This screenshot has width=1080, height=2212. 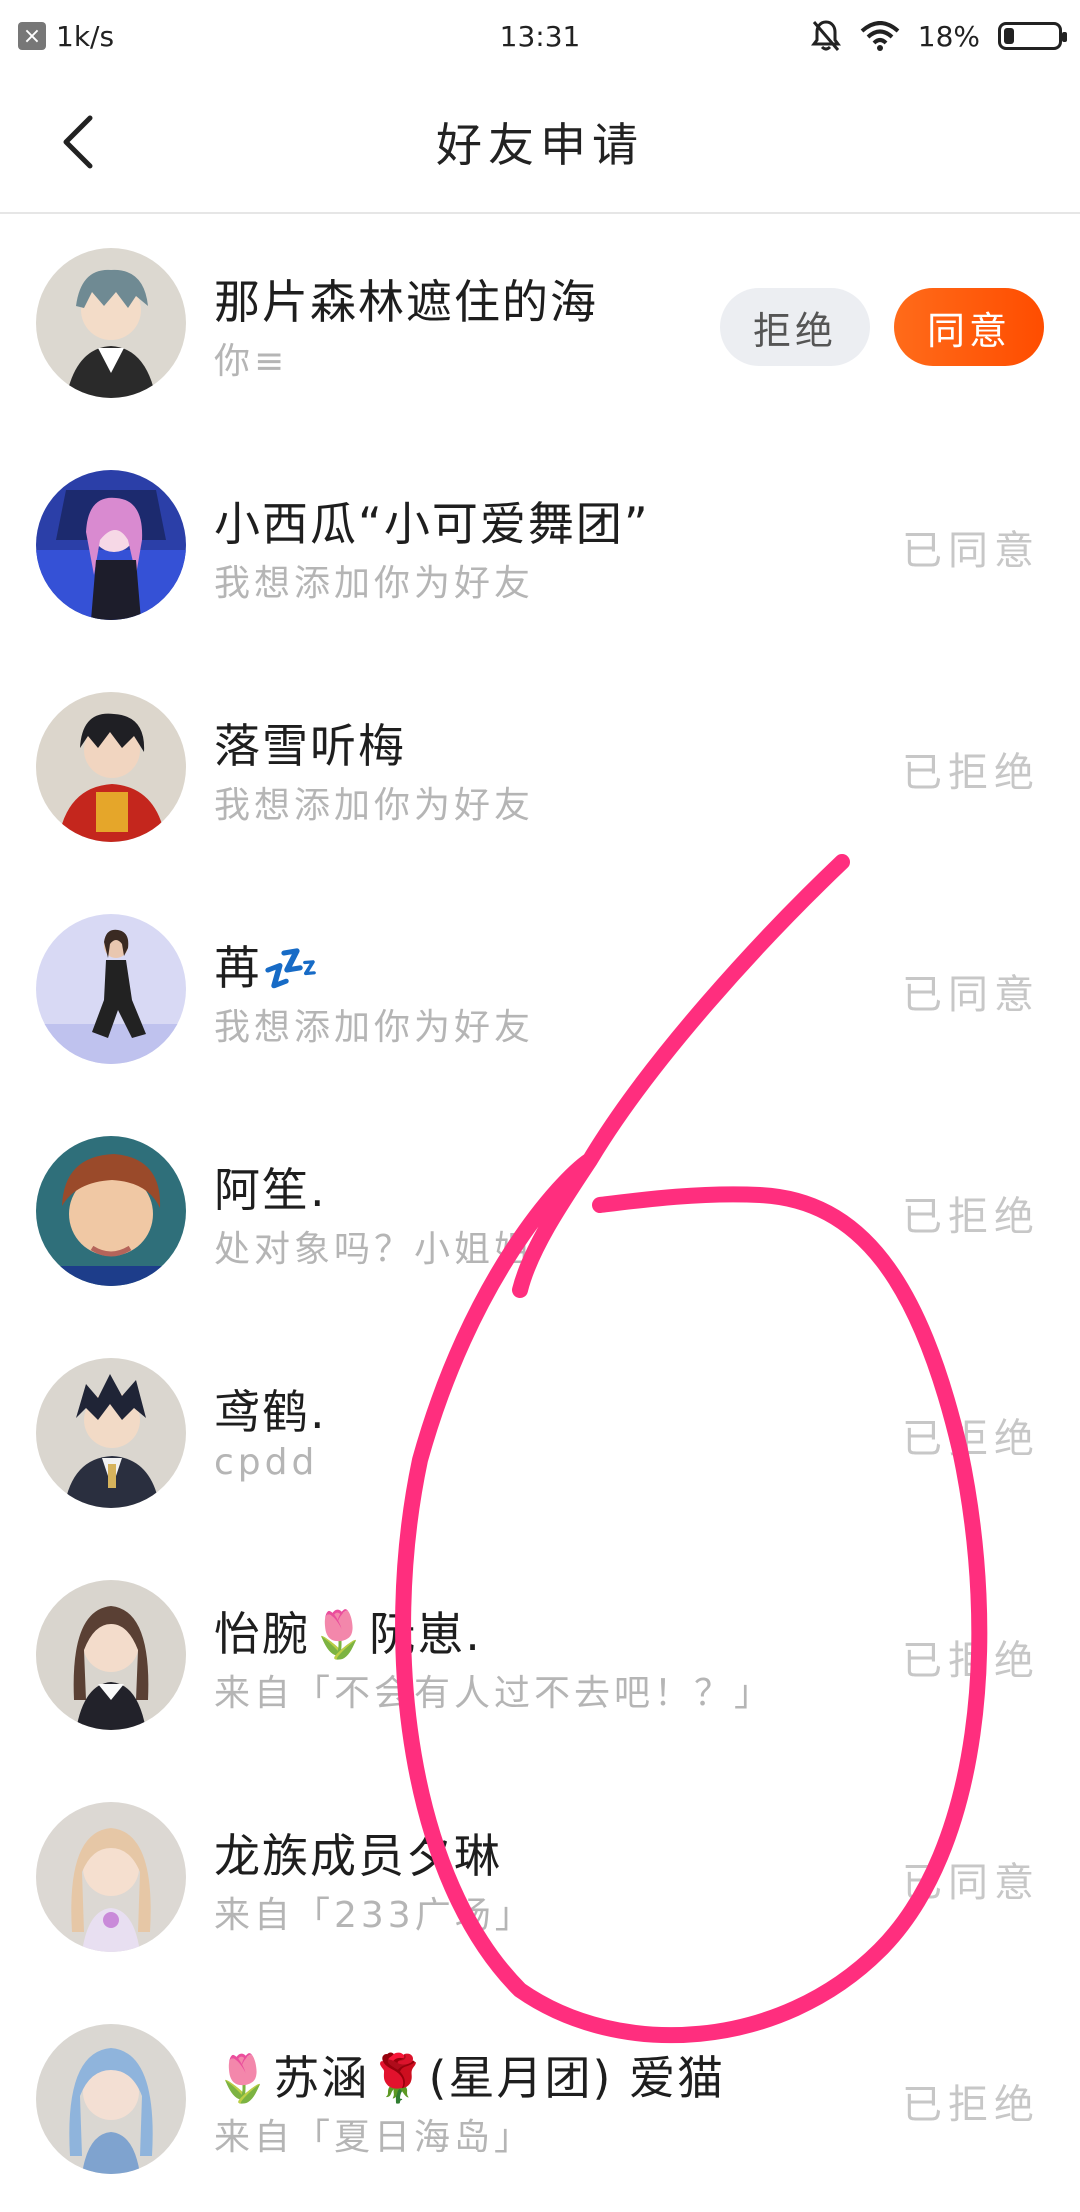 I want to click on requester-name: 怡腕🌷阮崽., so click(x=348, y=1634).